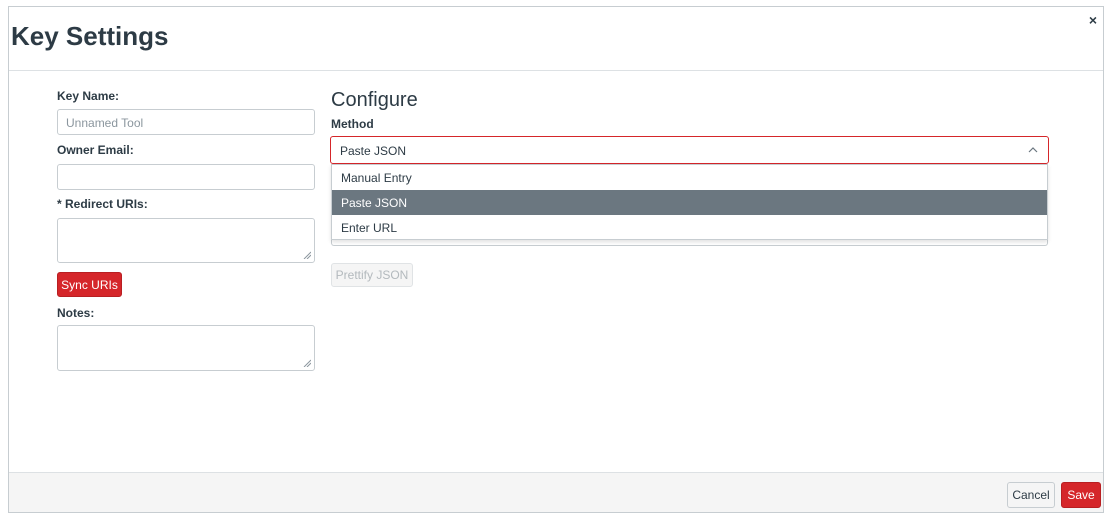  I want to click on method-option-manual-entry: Manual Entry, so click(689, 177).